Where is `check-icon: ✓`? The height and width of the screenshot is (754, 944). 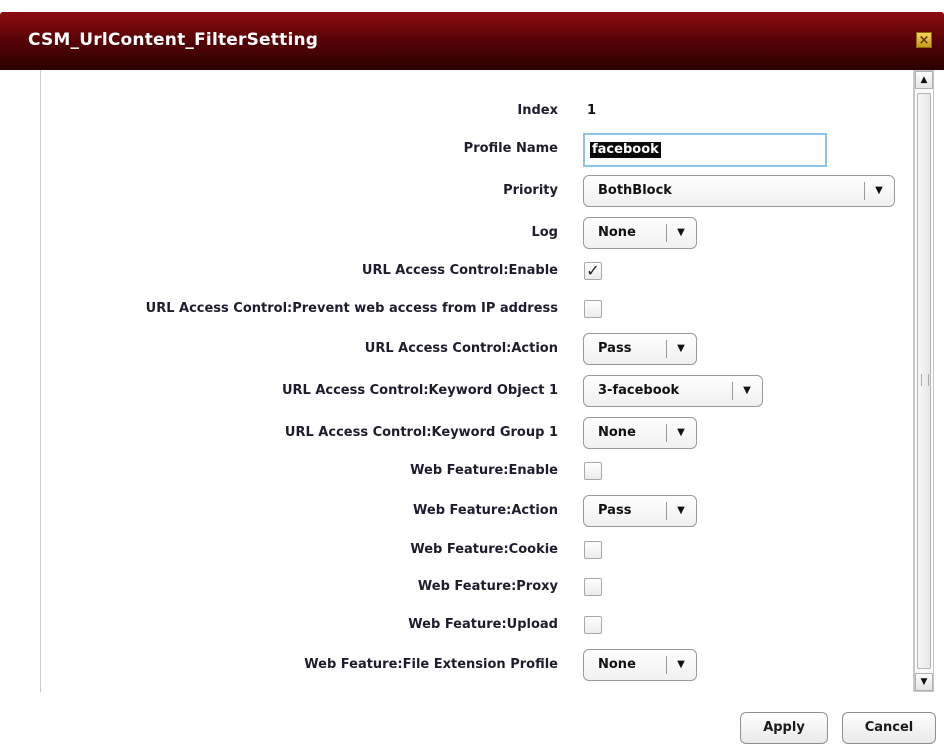
check-icon: ✓ is located at coordinates (593, 270).